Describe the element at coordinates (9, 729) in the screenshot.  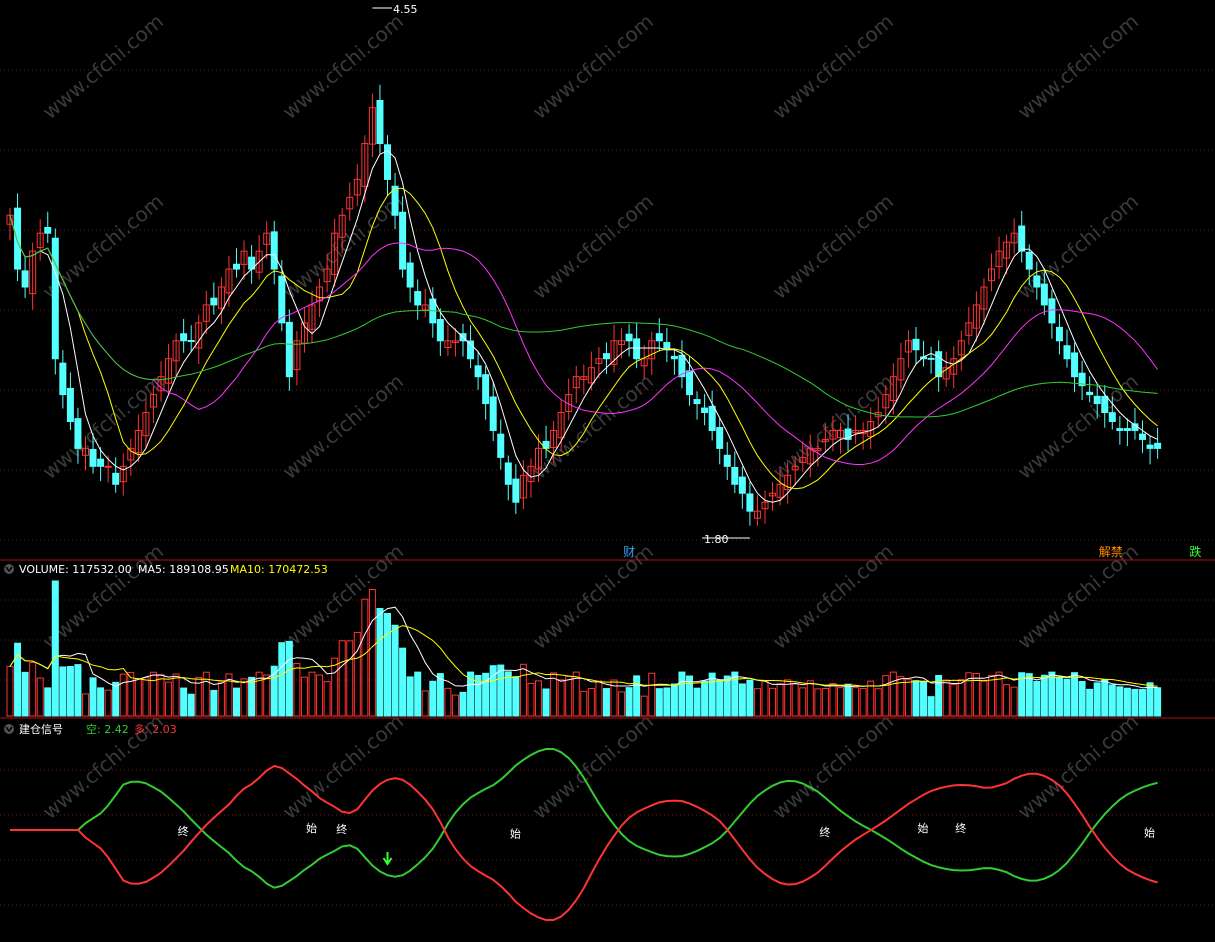
I see `signal-collapse-icon` at that location.